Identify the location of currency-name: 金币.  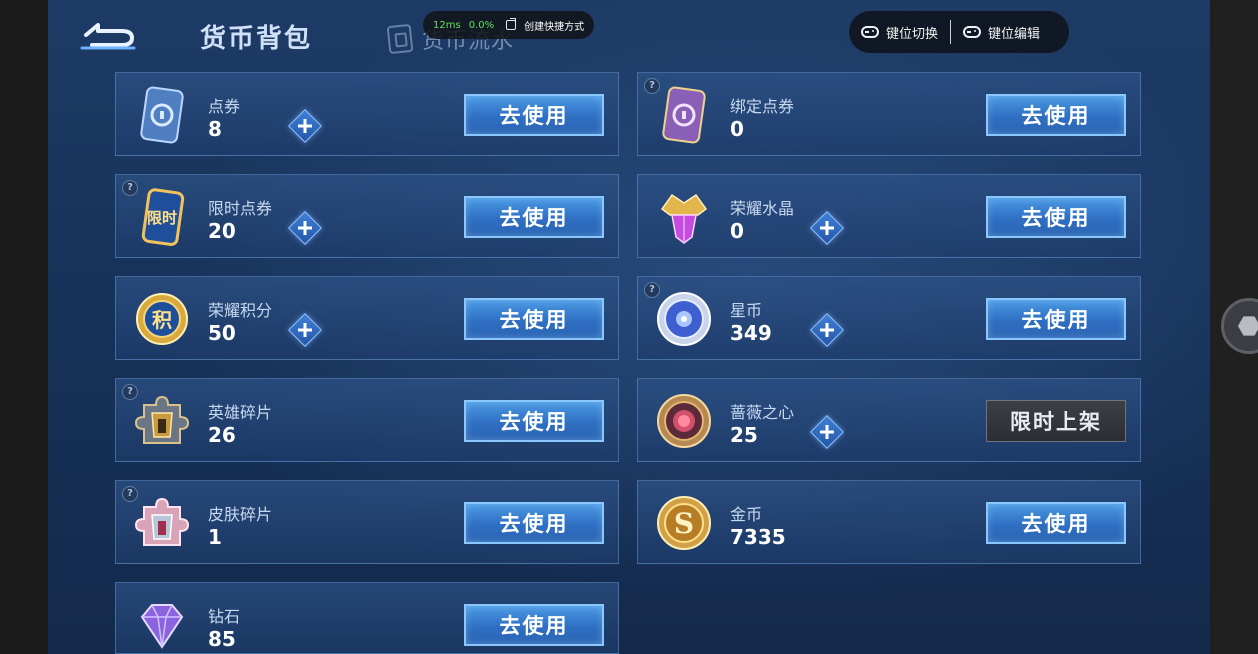
(746, 514).